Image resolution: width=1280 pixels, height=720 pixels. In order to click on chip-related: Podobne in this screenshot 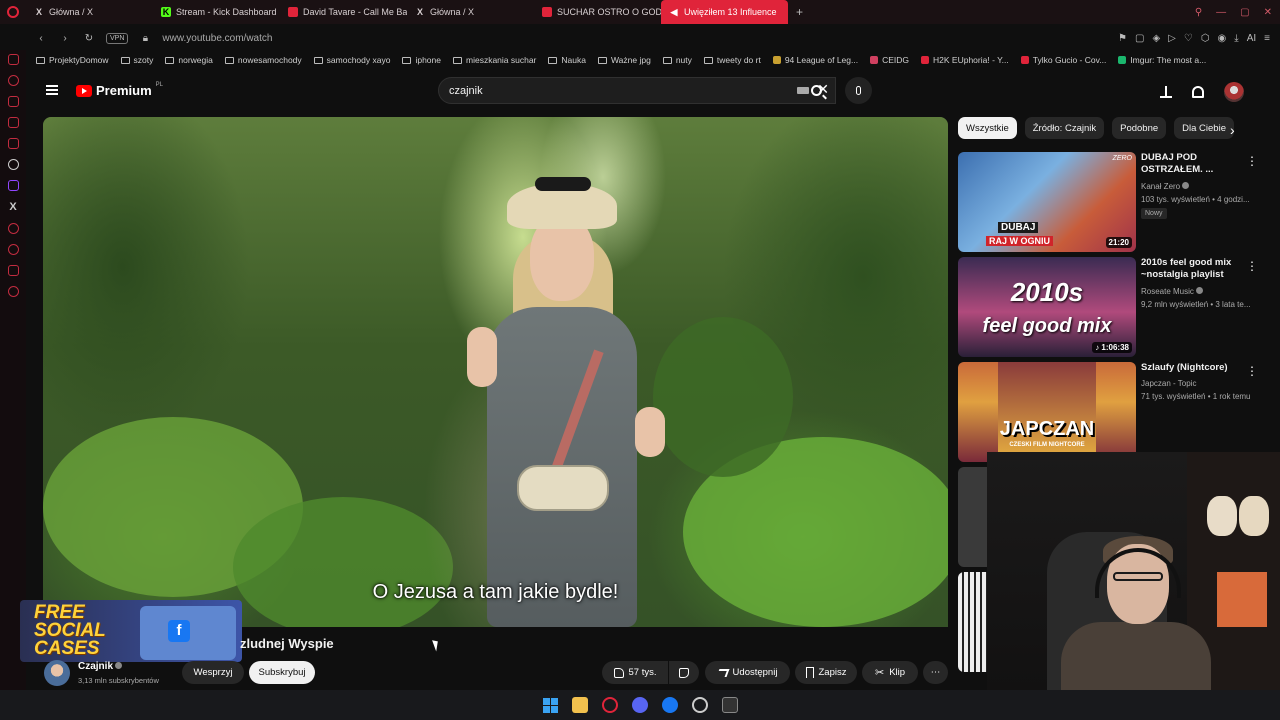, I will do `click(1139, 128)`.